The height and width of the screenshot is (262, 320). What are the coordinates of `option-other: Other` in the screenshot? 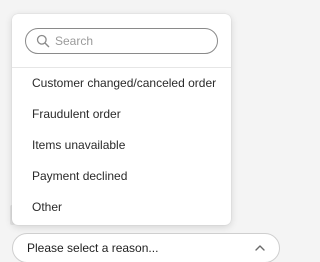 It's located at (121, 207).